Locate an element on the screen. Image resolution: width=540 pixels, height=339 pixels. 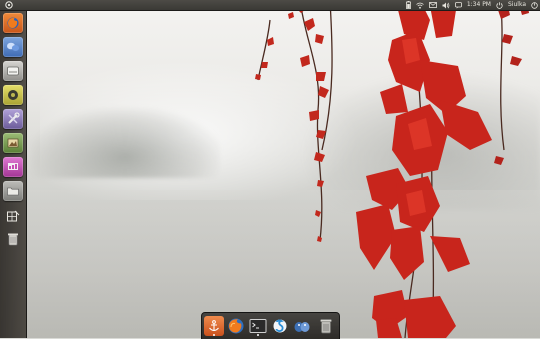
volume-icon is located at coordinates (446, 5).